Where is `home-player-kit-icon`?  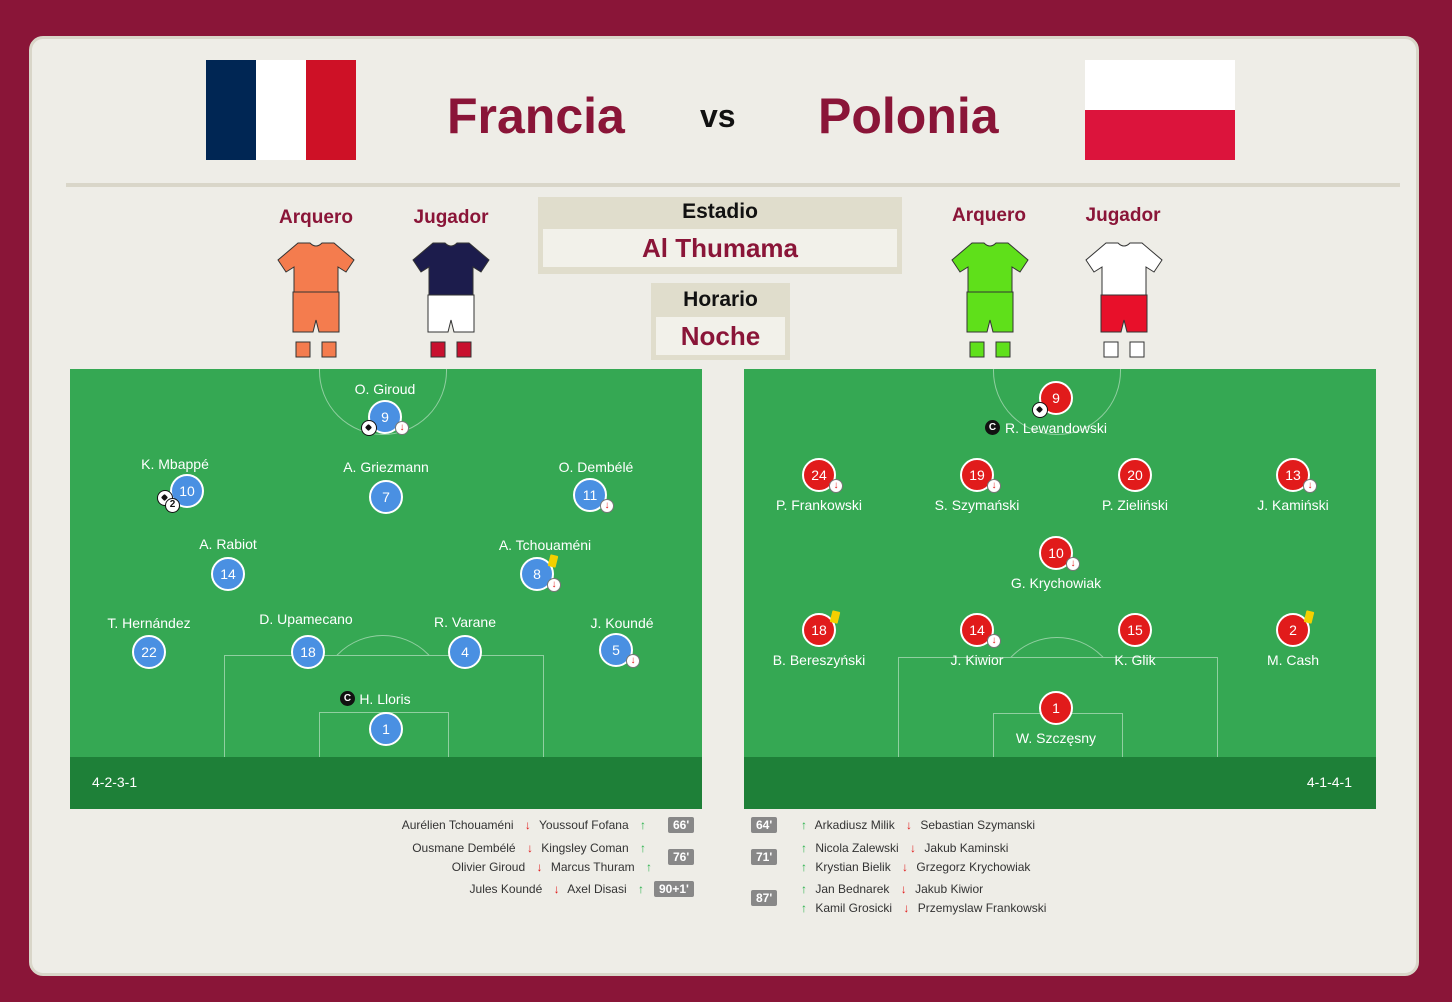 home-player-kit-icon is located at coordinates (451, 299).